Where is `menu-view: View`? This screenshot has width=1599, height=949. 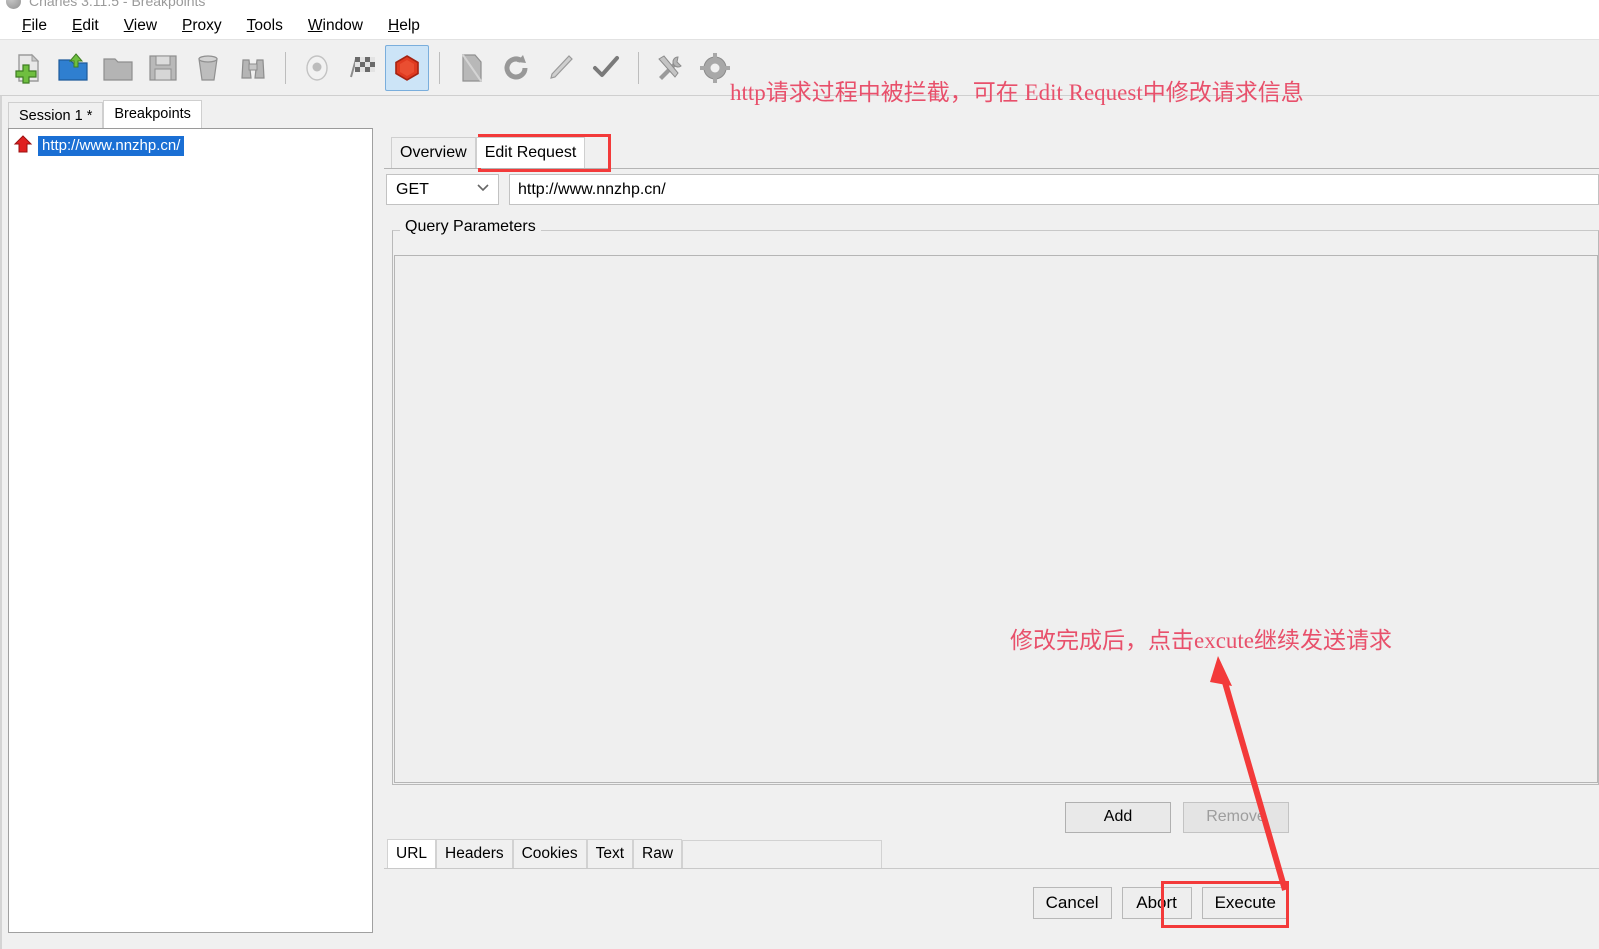
menu-view: View is located at coordinates (141, 26).